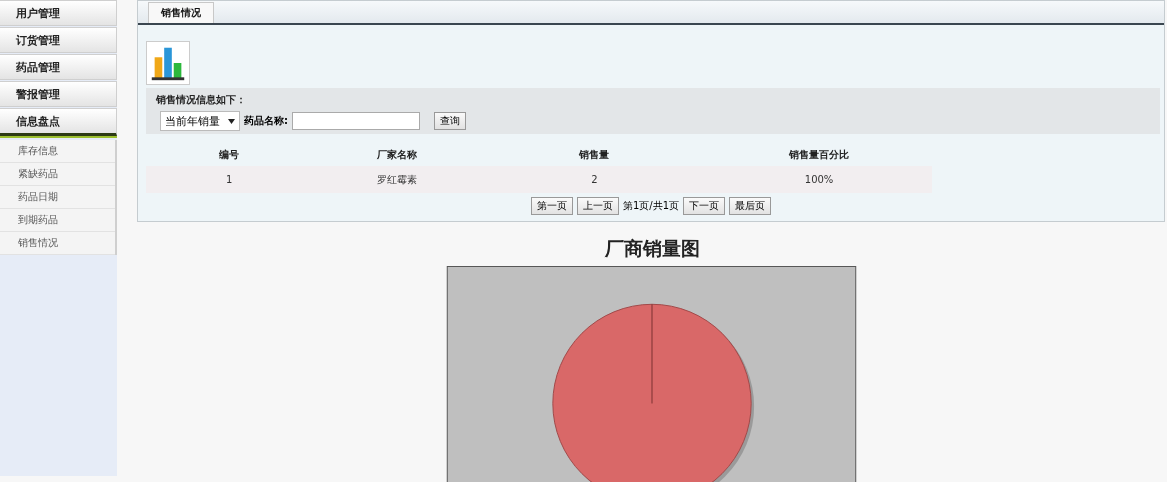 The image size is (1167, 482). Describe the element at coordinates (58, 94) in the screenshot. I see `sidebar-menu-item: 警报管理` at that location.